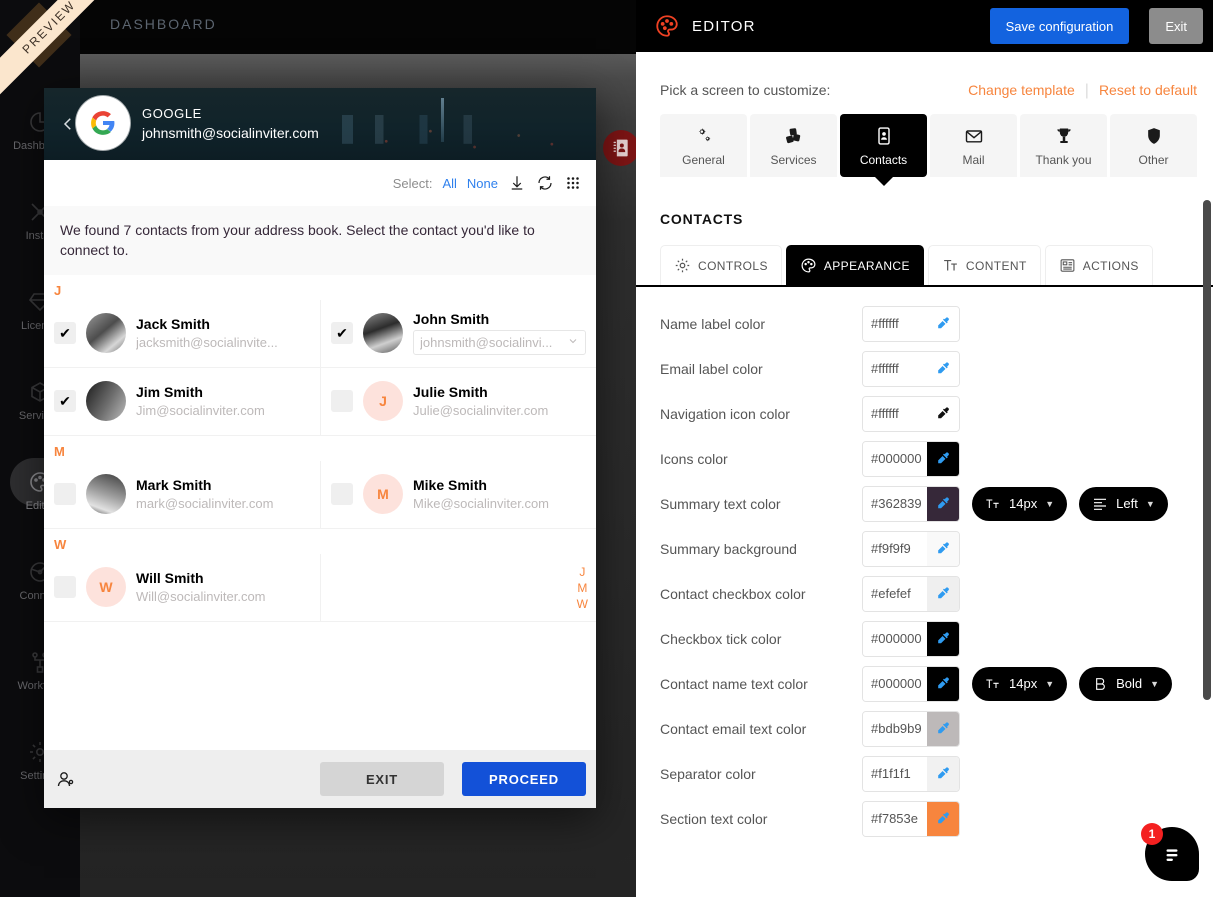 This screenshot has width=1213, height=897. Describe the element at coordinates (382, 779) in the screenshot. I see `exit-button: EXIT` at that location.